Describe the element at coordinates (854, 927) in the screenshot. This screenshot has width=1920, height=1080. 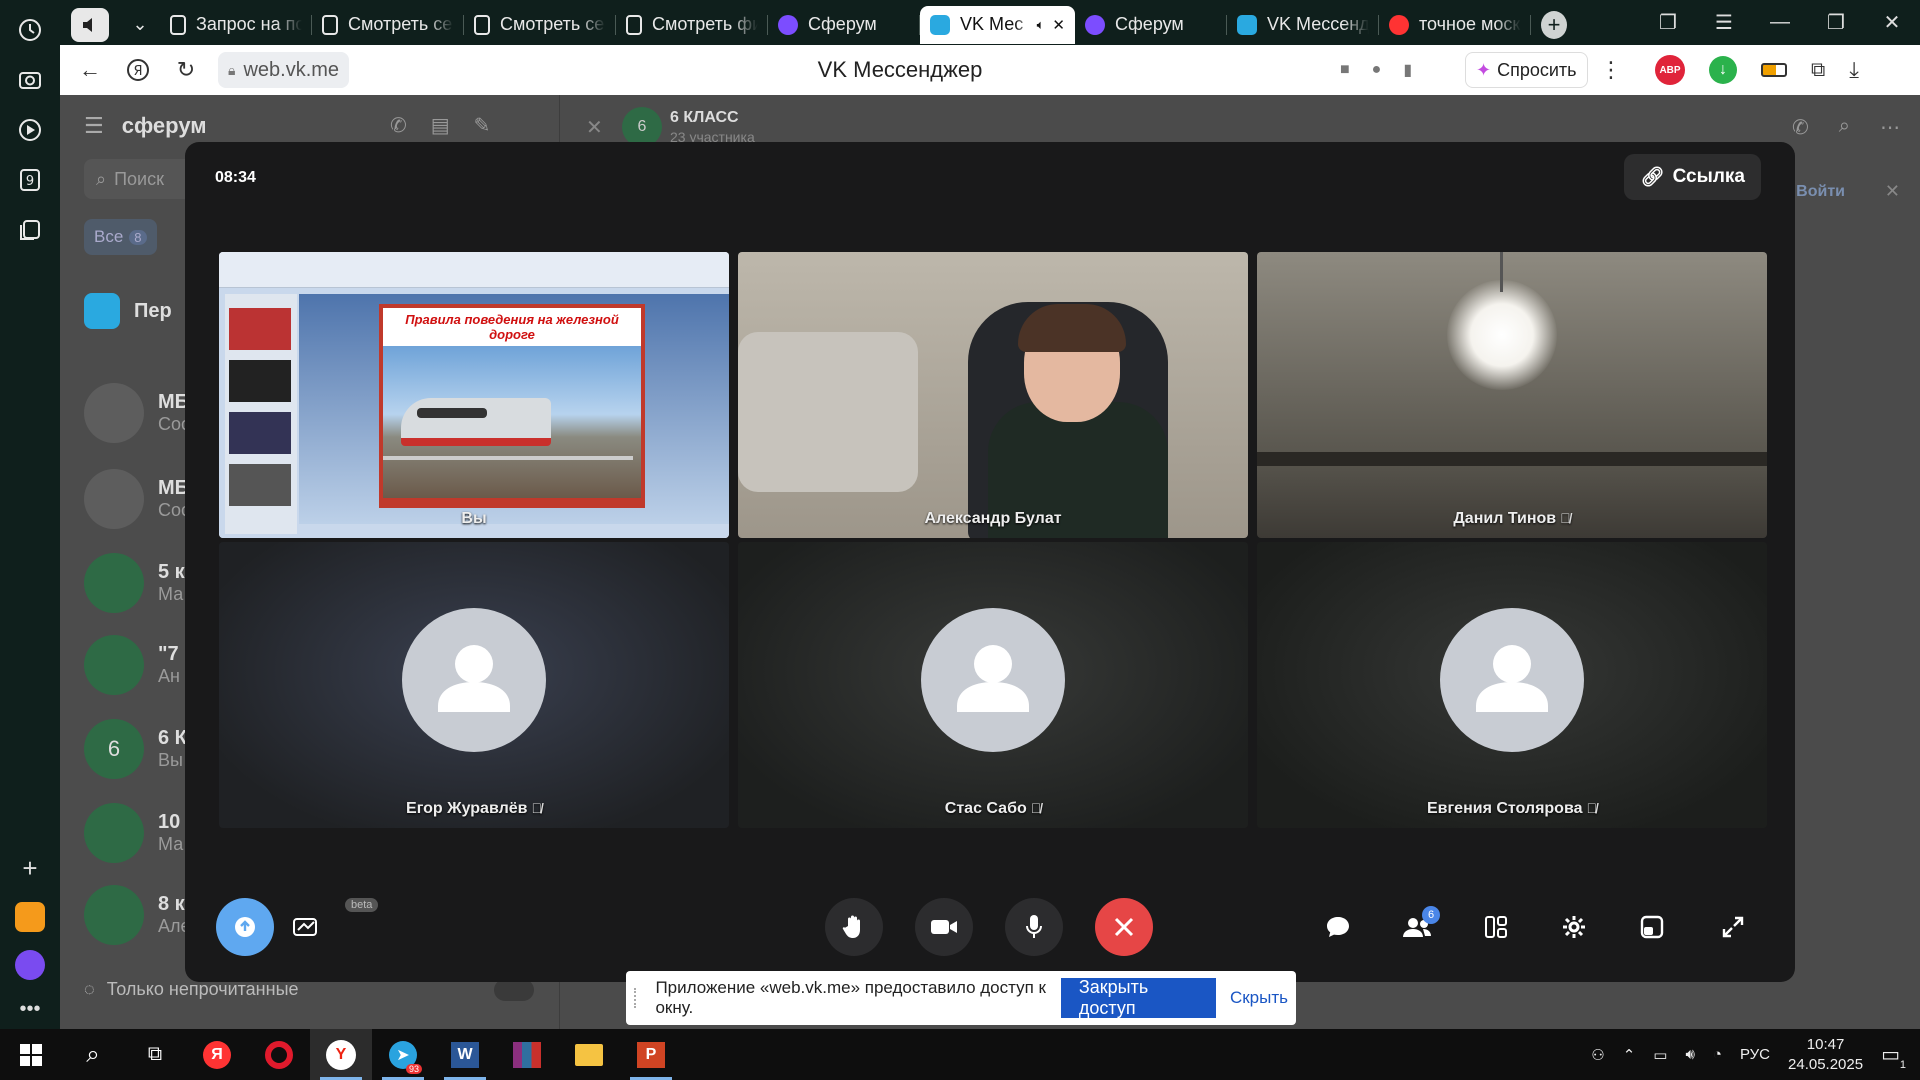
I see `raise-hand-button` at that location.